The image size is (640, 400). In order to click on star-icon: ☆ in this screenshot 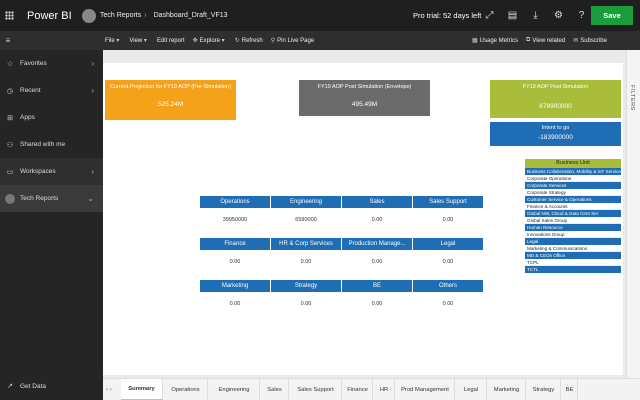, I will do `click(10, 64)`.